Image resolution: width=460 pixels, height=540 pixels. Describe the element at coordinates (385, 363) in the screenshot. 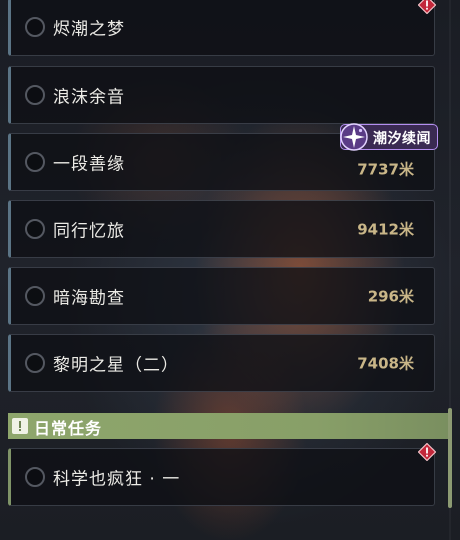

I see `quest-distance: 7408米` at that location.